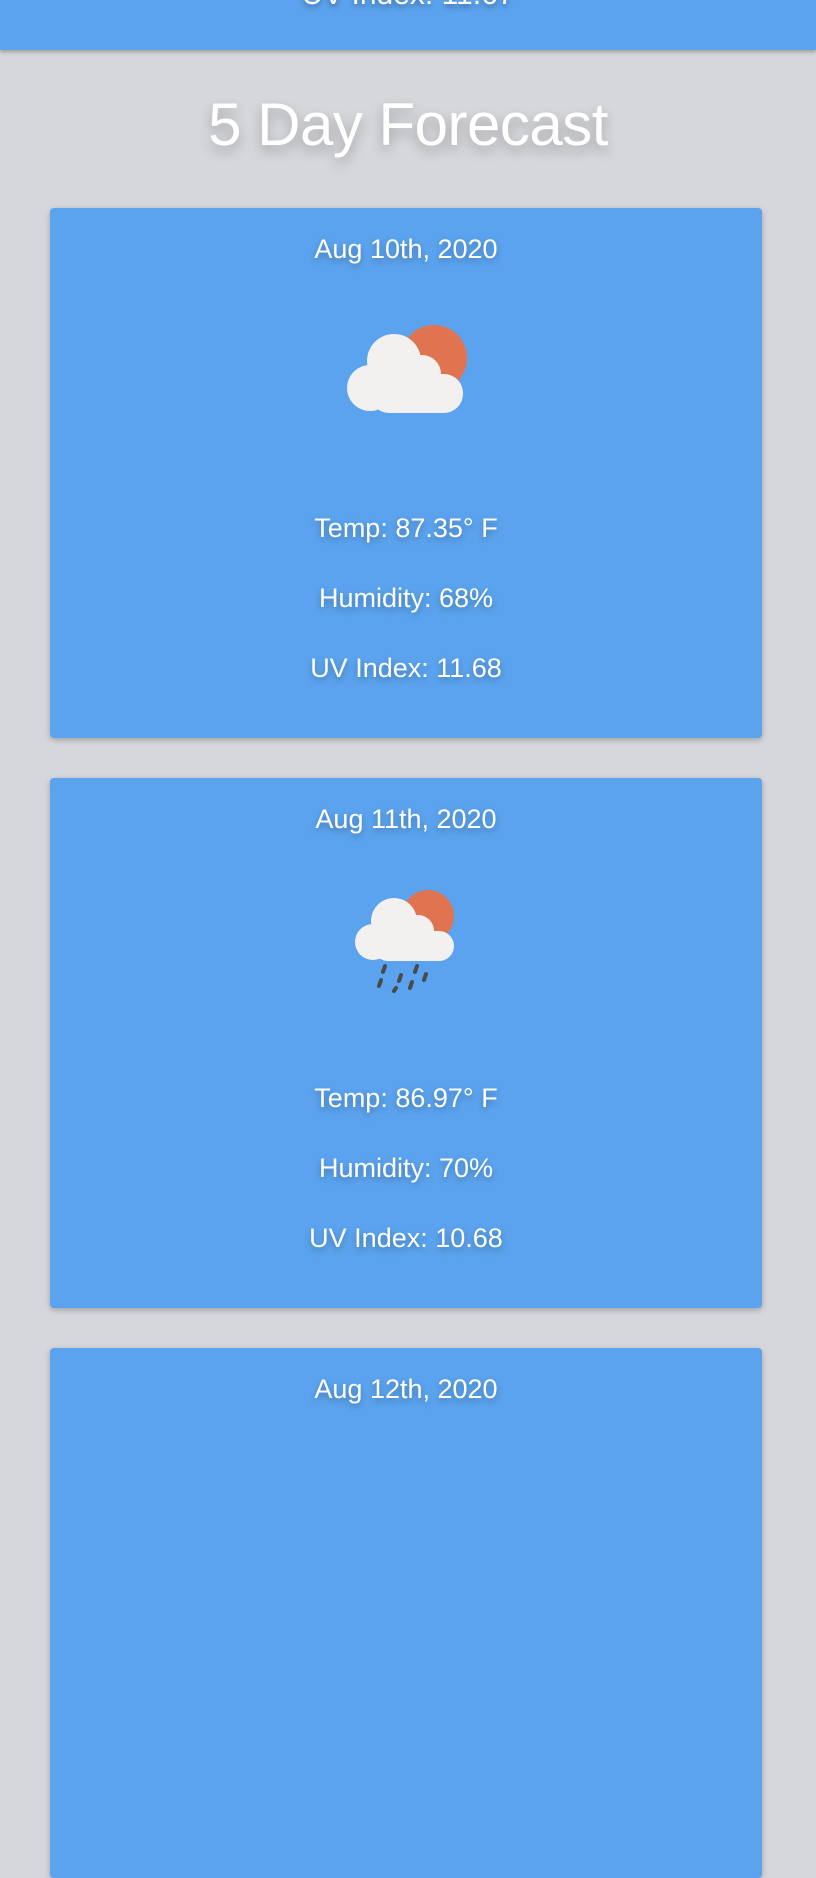 The height and width of the screenshot is (1878, 816). I want to click on forecast-uv-index: UV Index: 11.68, so click(406, 668).